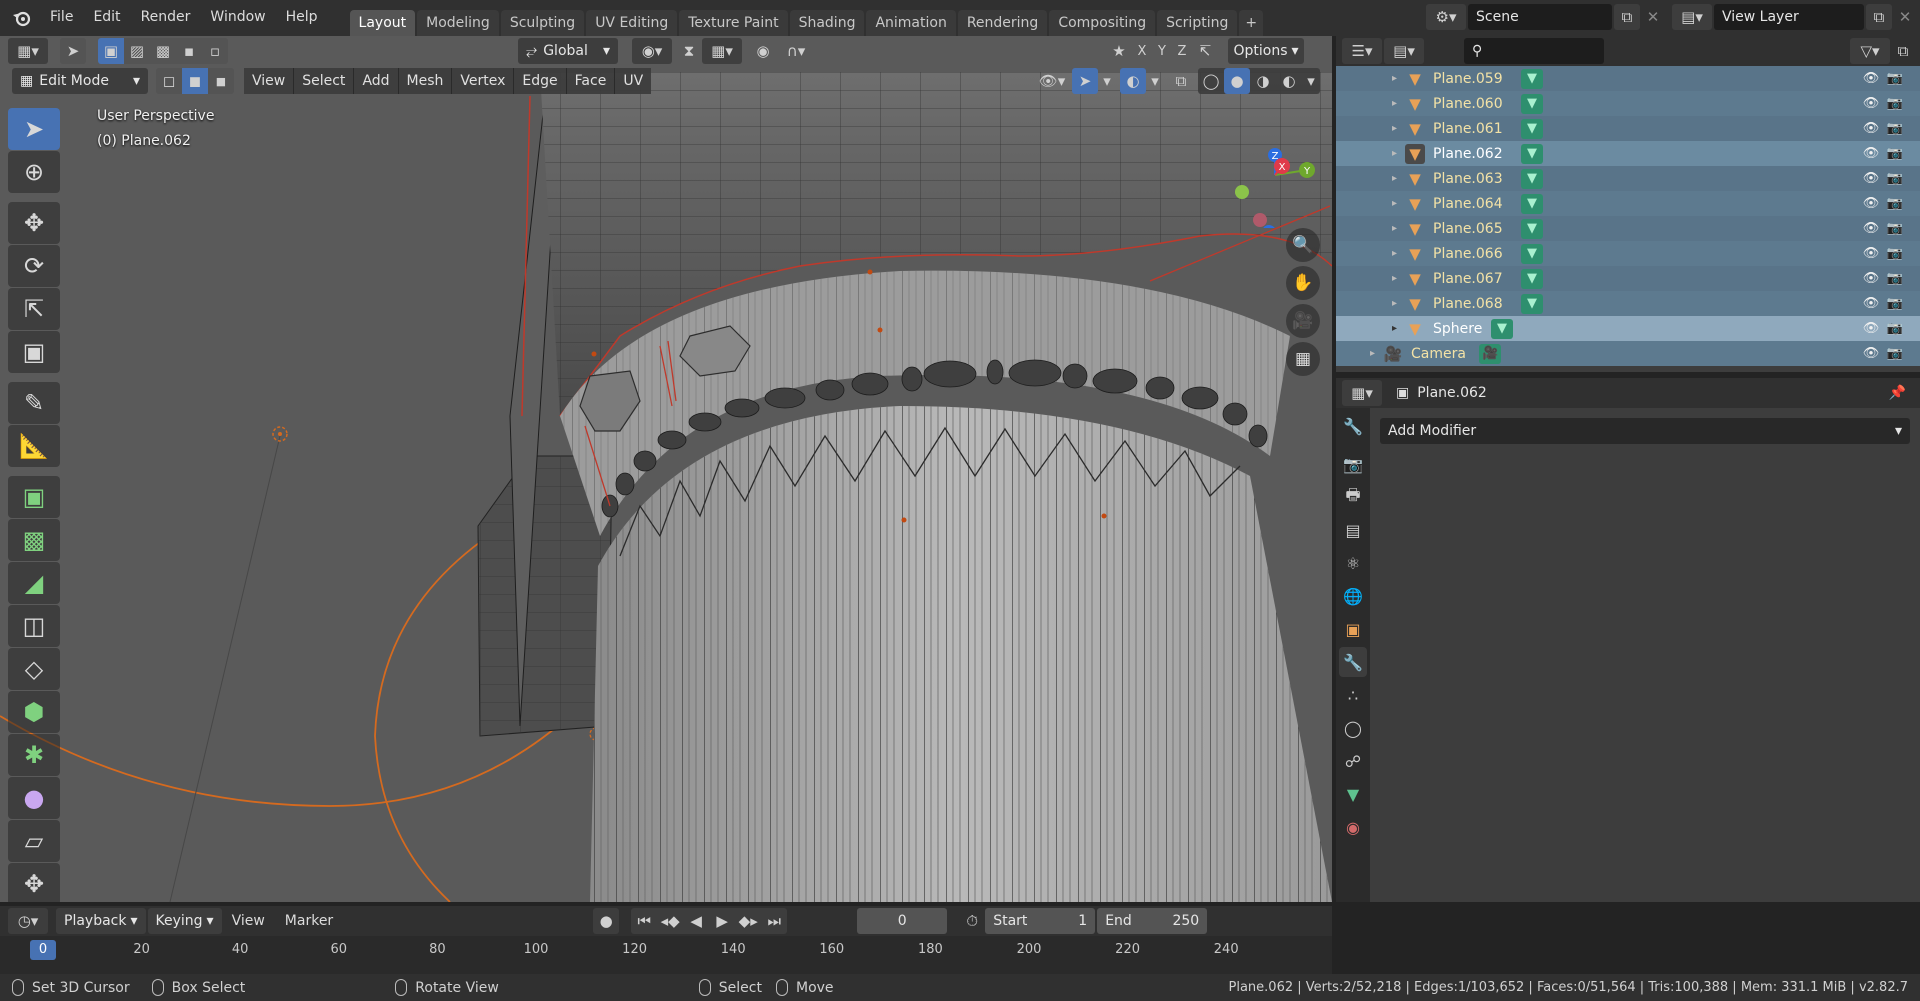 The image size is (1920, 1001). I want to click on outliner-item-selected: ▸ ▼ Sphere ▼ 👁 📷, so click(1628, 328).